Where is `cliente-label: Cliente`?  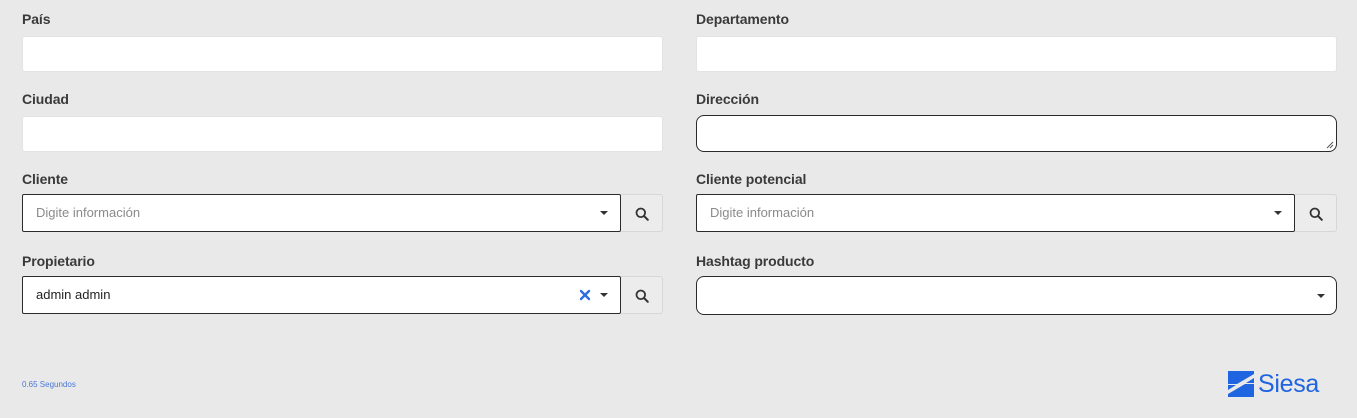
cliente-label: Cliente is located at coordinates (45, 179).